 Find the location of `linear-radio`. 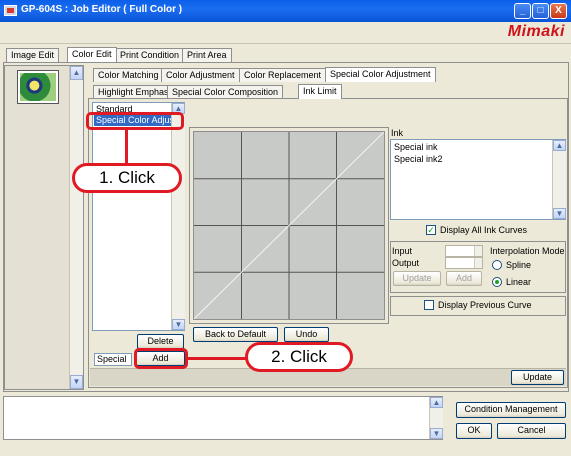

linear-radio is located at coordinates (497, 282).